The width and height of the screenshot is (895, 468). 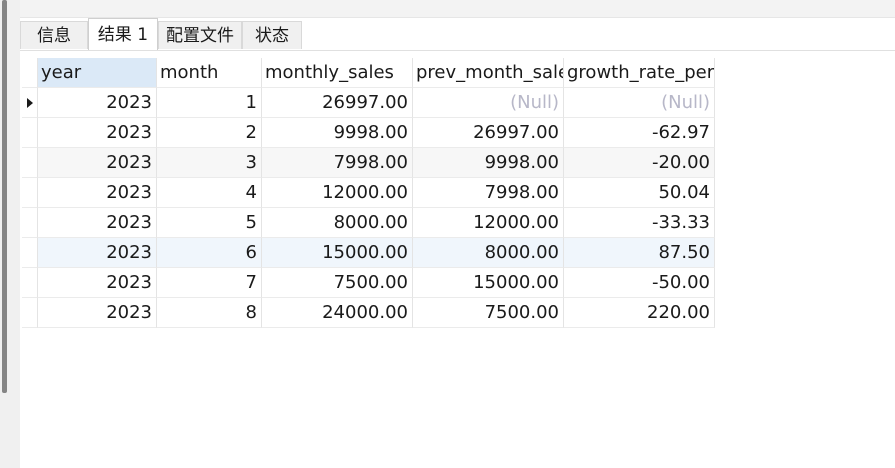 What do you see at coordinates (639, 163) in the screenshot?
I see `cell-growth-rate: -20.00` at bounding box center [639, 163].